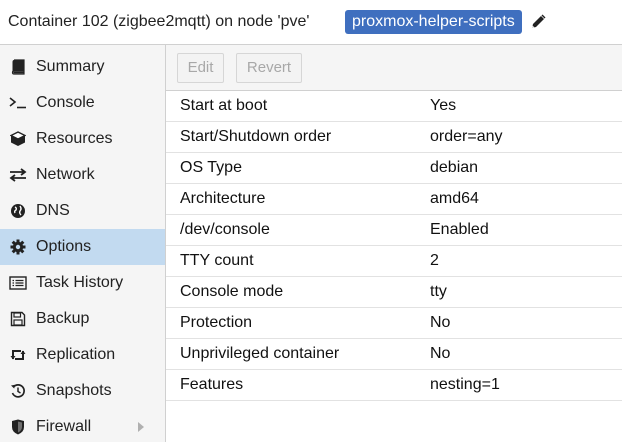 This screenshot has width=622, height=442. What do you see at coordinates (394, 292) in the screenshot?
I see `option-row-console-mode: Console mode tty` at bounding box center [394, 292].